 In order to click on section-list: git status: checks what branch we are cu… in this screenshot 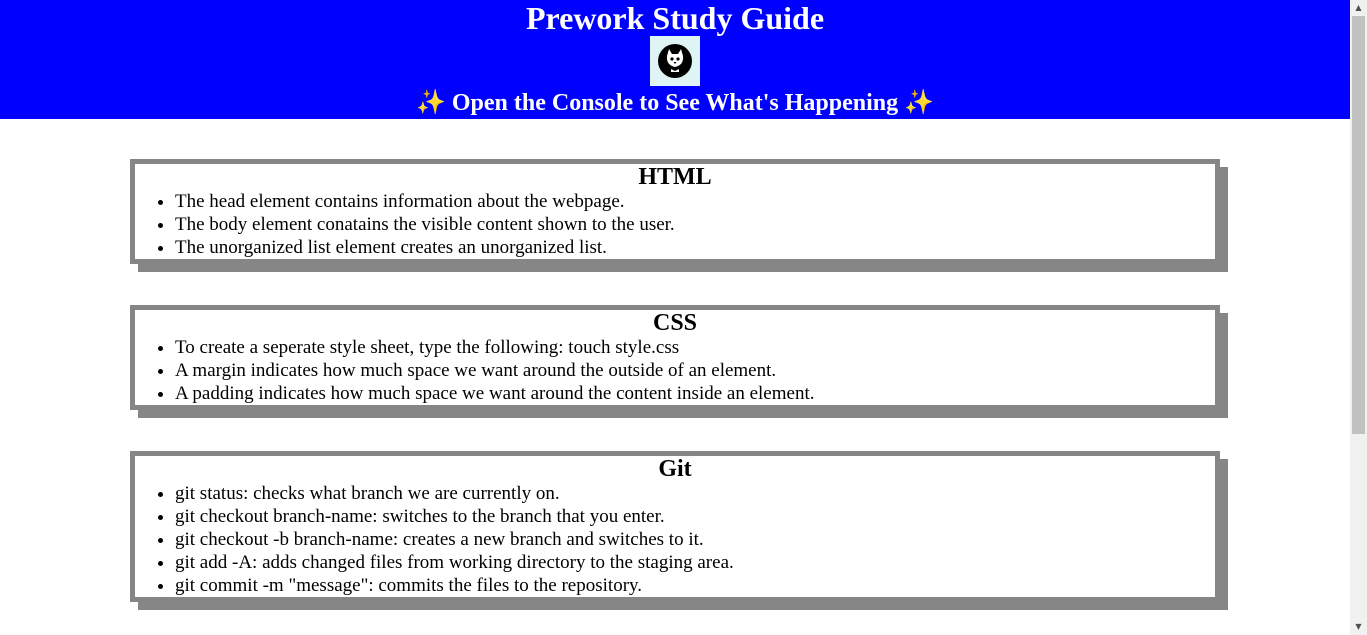, I will do `click(675, 539)`.